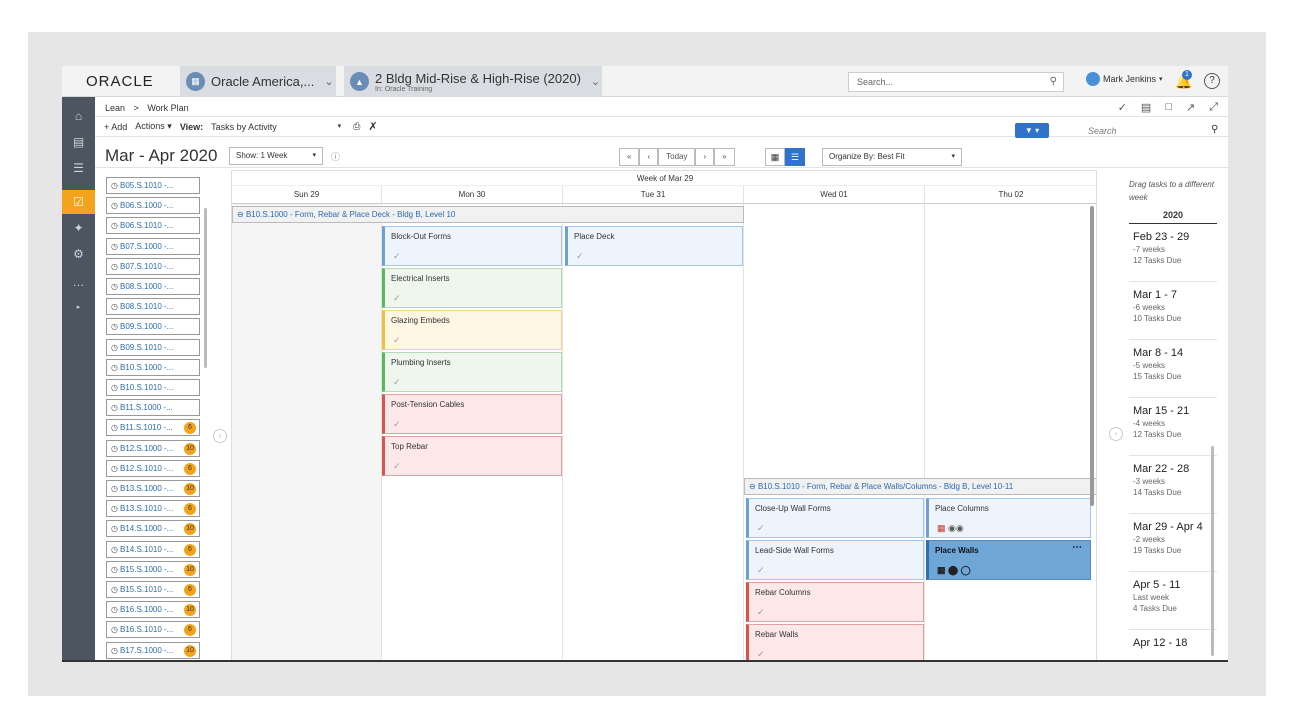 The width and height of the screenshot is (1298, 726). What do you see at coordinates (1146, 107) in the screenshot?
I see `chart-icon: ▤` at bounding box center [1146, 107].